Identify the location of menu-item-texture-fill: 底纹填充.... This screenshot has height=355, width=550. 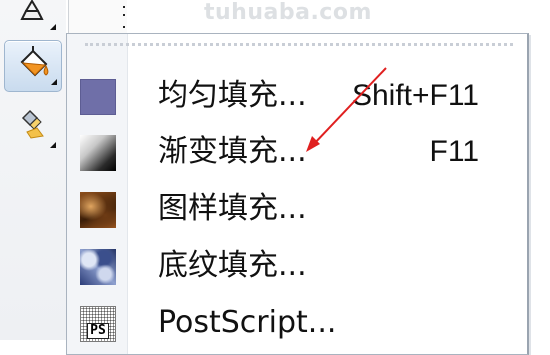
(297, 266).